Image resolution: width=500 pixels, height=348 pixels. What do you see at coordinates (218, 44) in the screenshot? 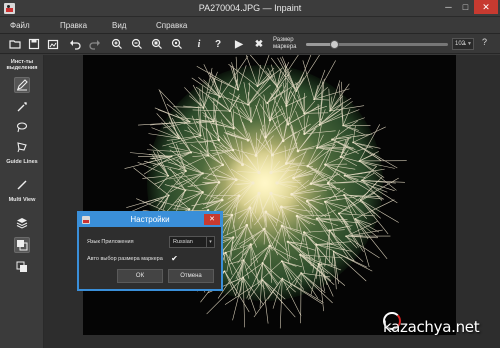
I see `help-icon: ?` at bounding box center [218, 44].